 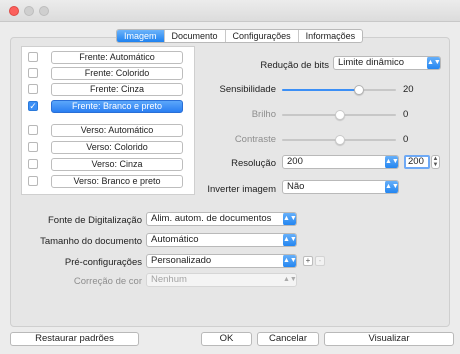 I want to click on list-item: Frente: Cinza, so click(x=108, y=89).